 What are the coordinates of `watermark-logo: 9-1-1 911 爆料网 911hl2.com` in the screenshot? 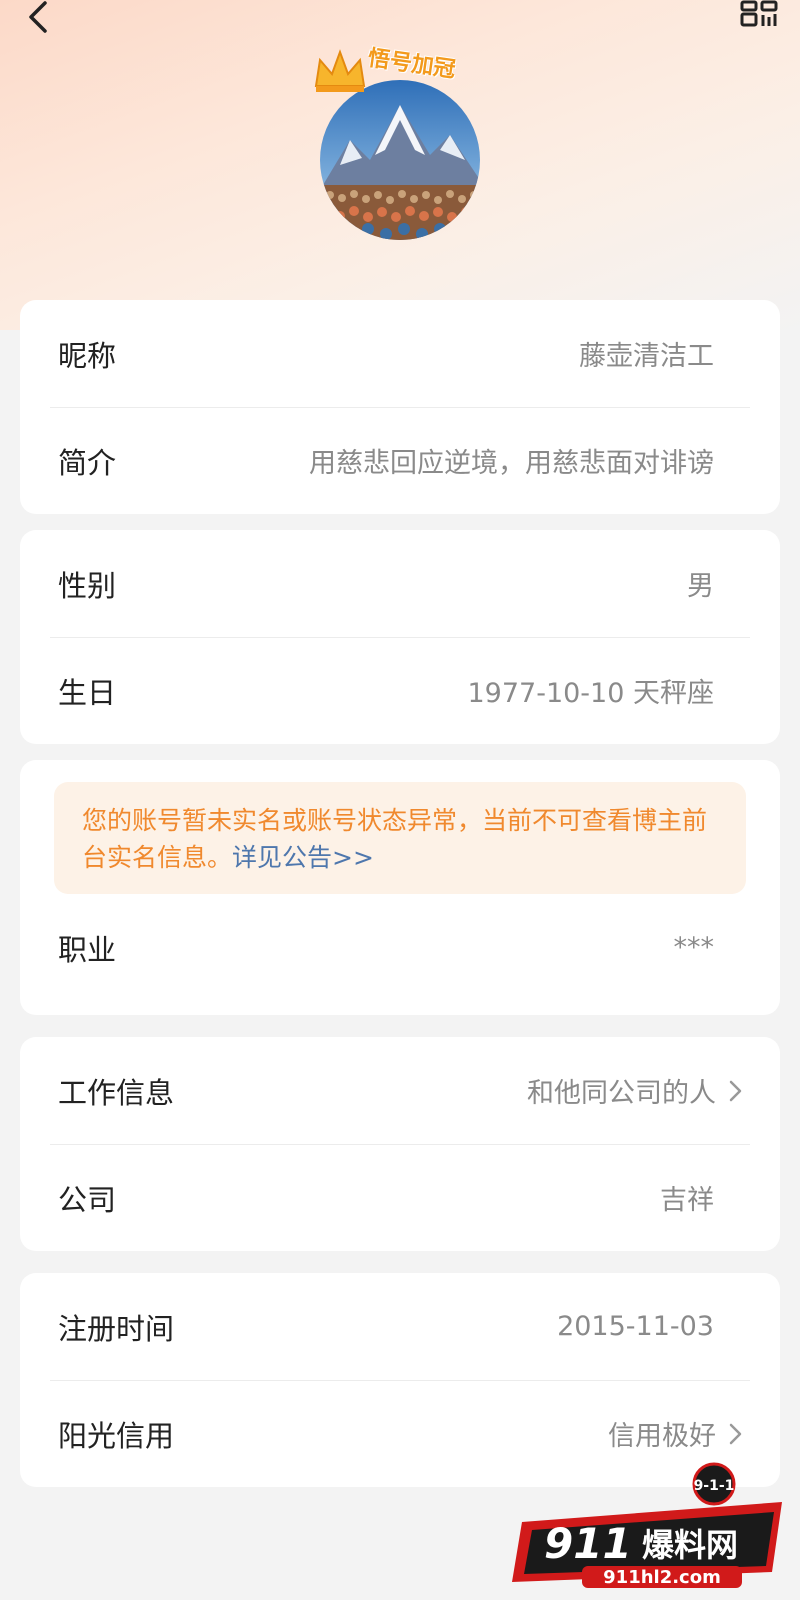 It's located at (647, 1527).